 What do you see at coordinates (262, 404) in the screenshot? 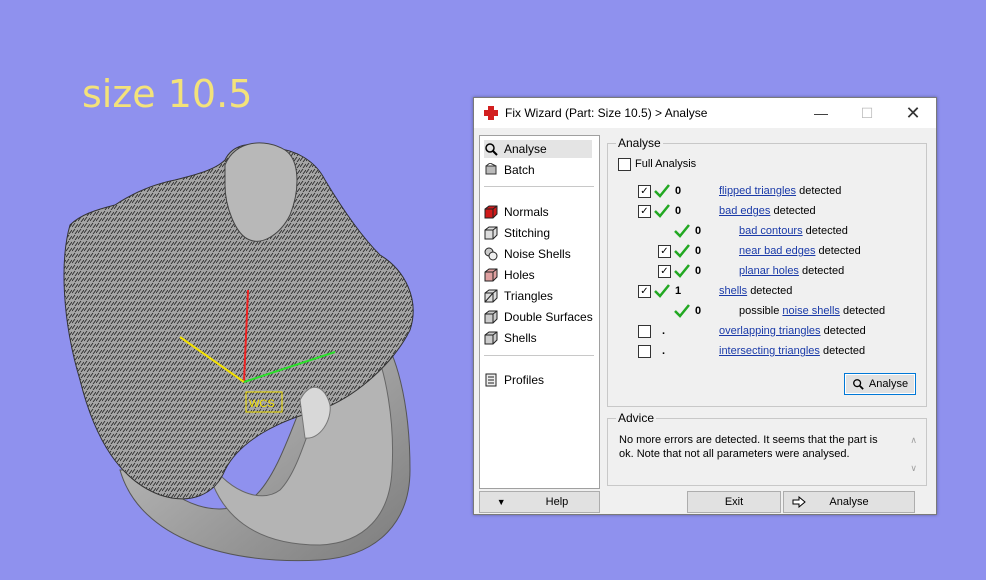
I see `wcs-label: WCS` at bounding box center [262, 404].